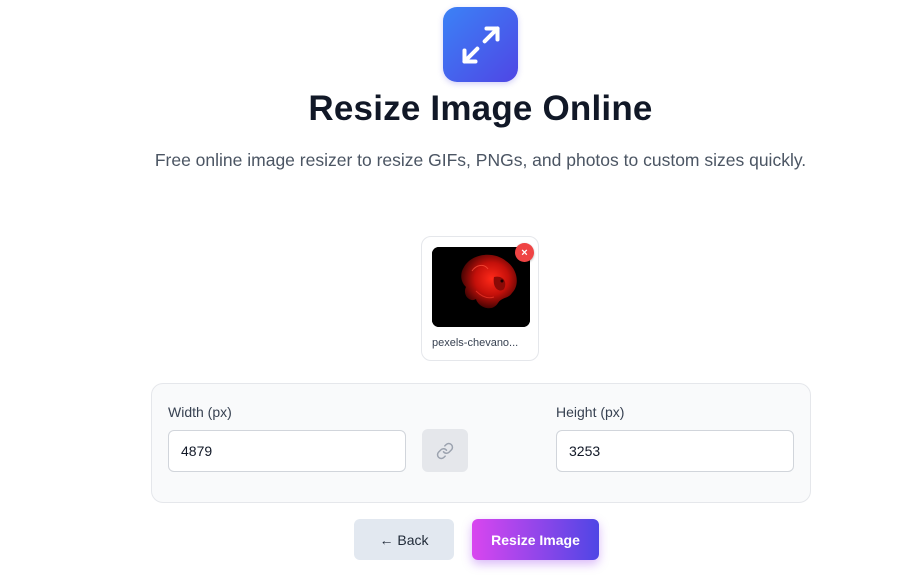 The width and height of the screenshot is (916, 575). Describe the element at coordinates (535, 539) in the screenshot. I see `resize-image-button: Resize Image` at that location.